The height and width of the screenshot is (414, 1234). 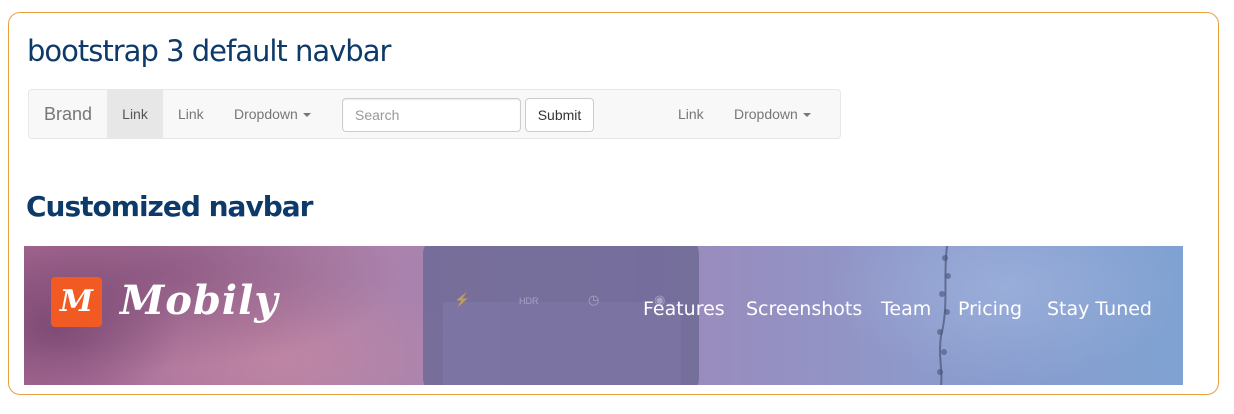 What do you see at coordinates (684, 309) in the screenshot?
I see `nav-link-features: Features` at bounding box center [684, 309].